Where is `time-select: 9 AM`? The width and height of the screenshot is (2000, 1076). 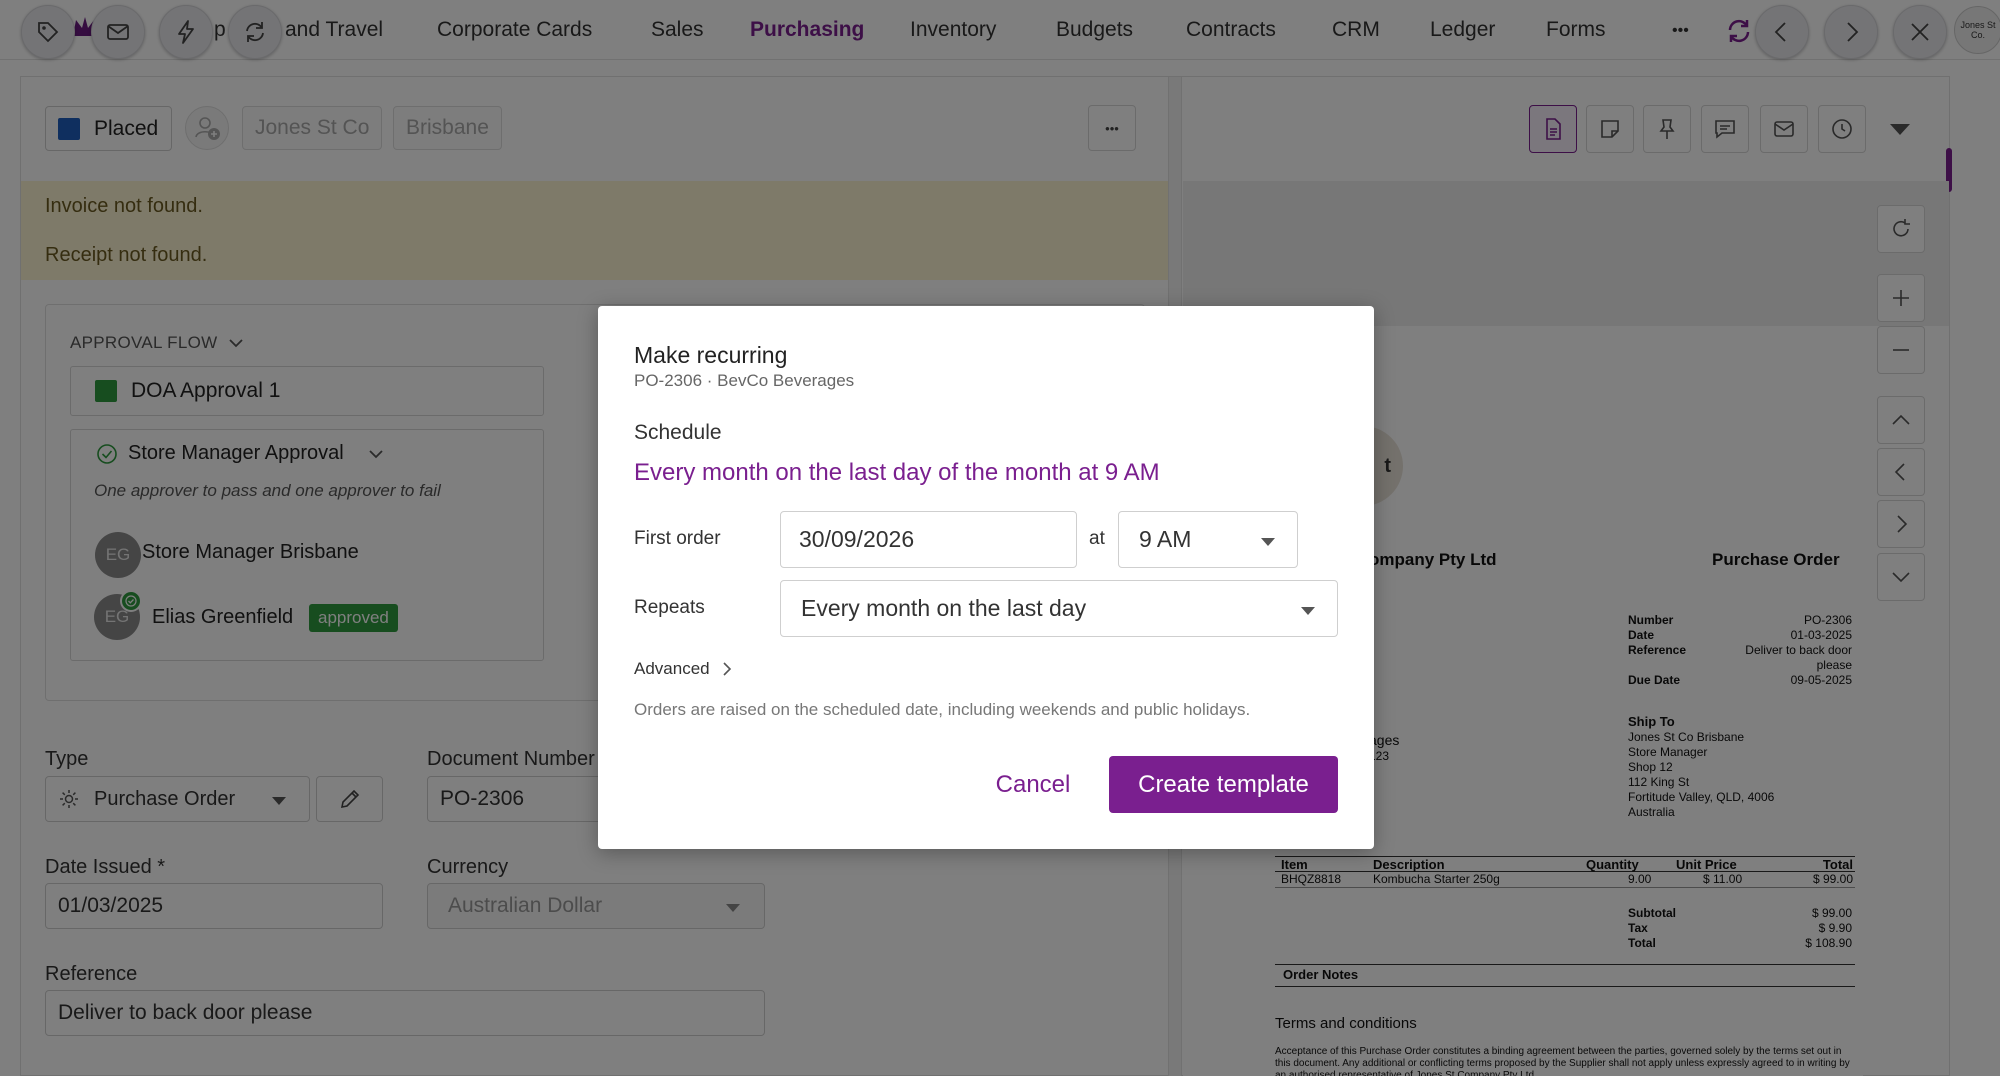
time-select: 9 AM is located at coordinates (1208, 539).